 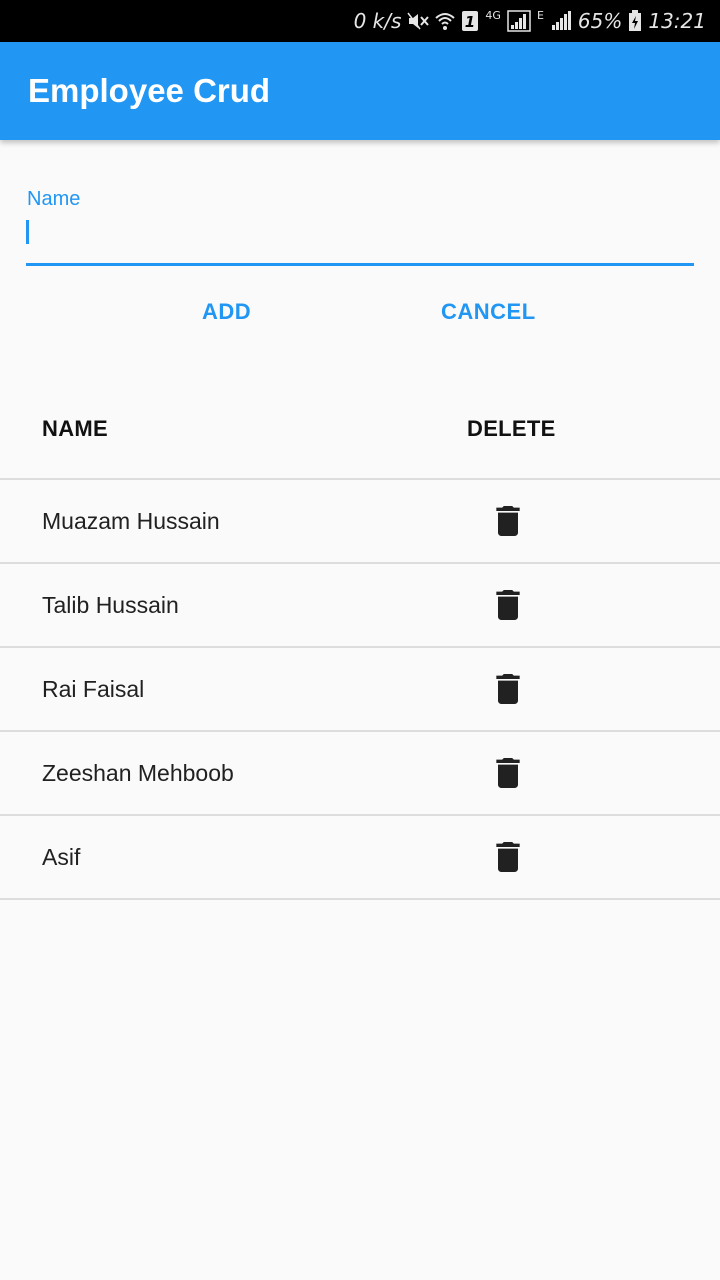 I want to click on network-speed: 0 k/s, so click(x=377, y=21).